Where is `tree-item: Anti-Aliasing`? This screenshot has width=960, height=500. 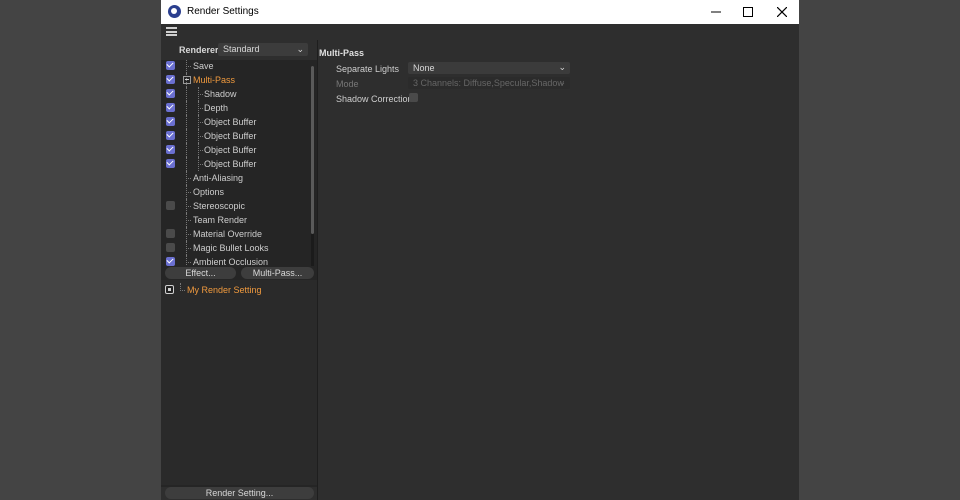
tree-item: Anti-Aliasing is located at coordinates (235, 178).